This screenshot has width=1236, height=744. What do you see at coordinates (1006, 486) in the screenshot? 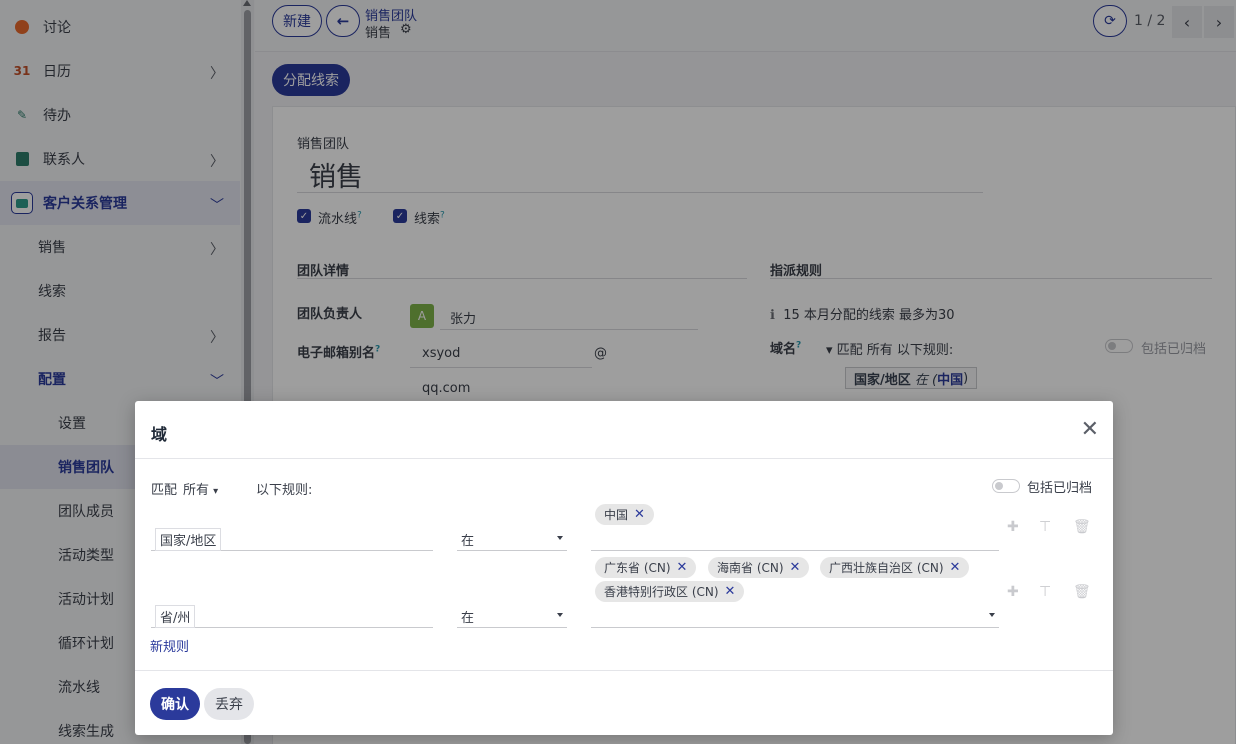
I see `include-archived-toggle` at bounding box center [1006, 486].